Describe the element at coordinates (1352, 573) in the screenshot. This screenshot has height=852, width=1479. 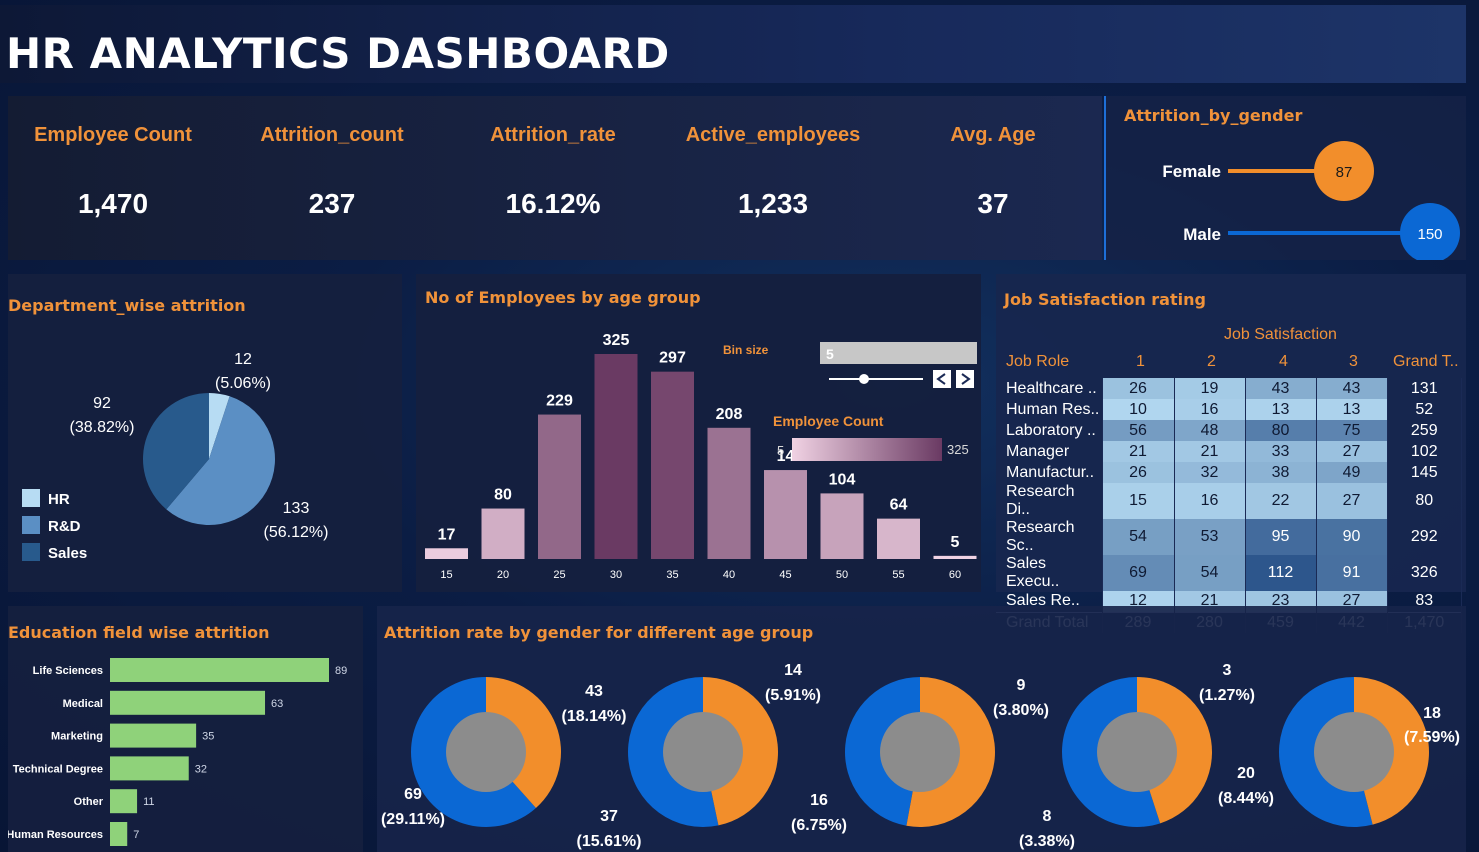
I see `heatmap-cell: 91` at that location.